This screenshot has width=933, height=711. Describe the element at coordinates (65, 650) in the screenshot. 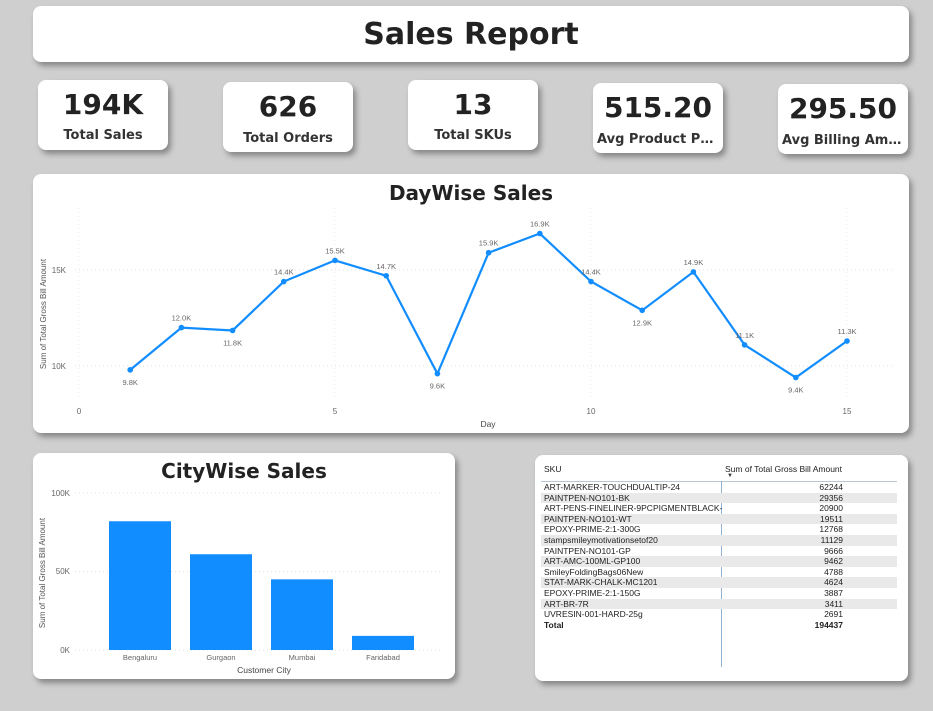

I see `y-tick-label: 0K` at that location.